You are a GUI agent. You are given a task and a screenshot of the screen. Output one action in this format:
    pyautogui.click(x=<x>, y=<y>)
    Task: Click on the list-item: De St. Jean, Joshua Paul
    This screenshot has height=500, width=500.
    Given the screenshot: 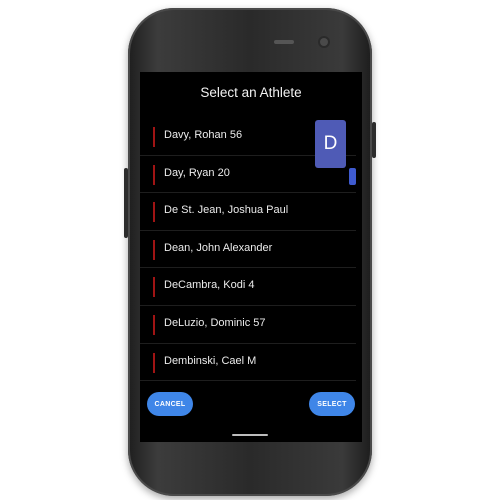 What is the action you would take?
    pyautogui.click(x=248, y=212)
    